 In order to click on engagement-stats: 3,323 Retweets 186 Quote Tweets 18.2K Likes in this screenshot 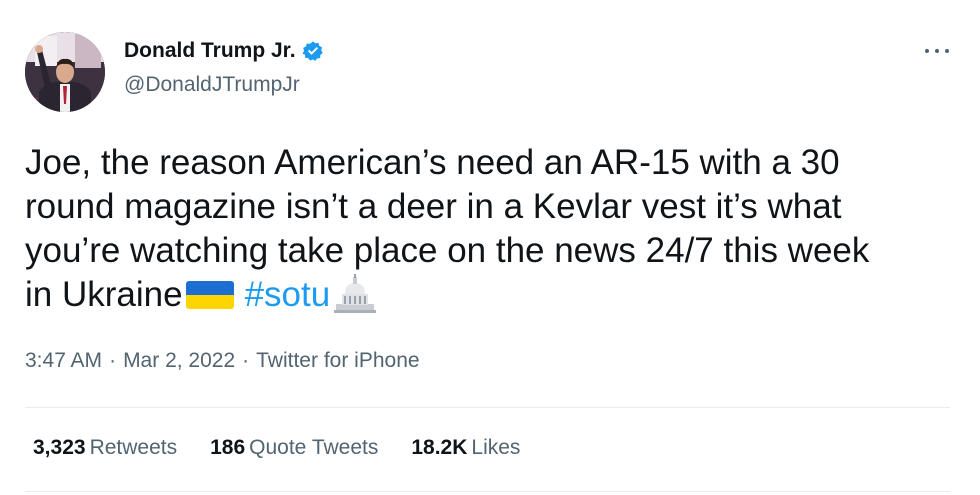, I will do `click(293, 448)`.